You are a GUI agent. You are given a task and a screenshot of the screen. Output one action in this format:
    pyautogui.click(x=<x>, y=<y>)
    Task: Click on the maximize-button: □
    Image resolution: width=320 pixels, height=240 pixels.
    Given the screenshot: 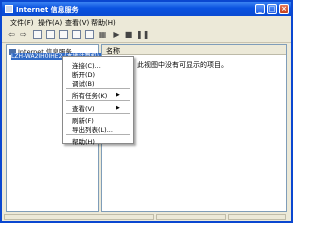 What is the action you would take?
    pyautogui.click(x=272, y=9)
    